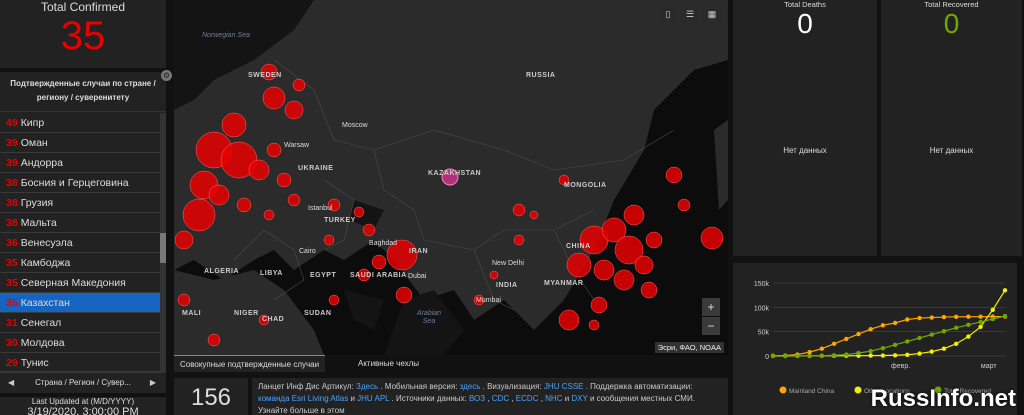  I want to click on country-name: Сенегал, so click(41, 323).